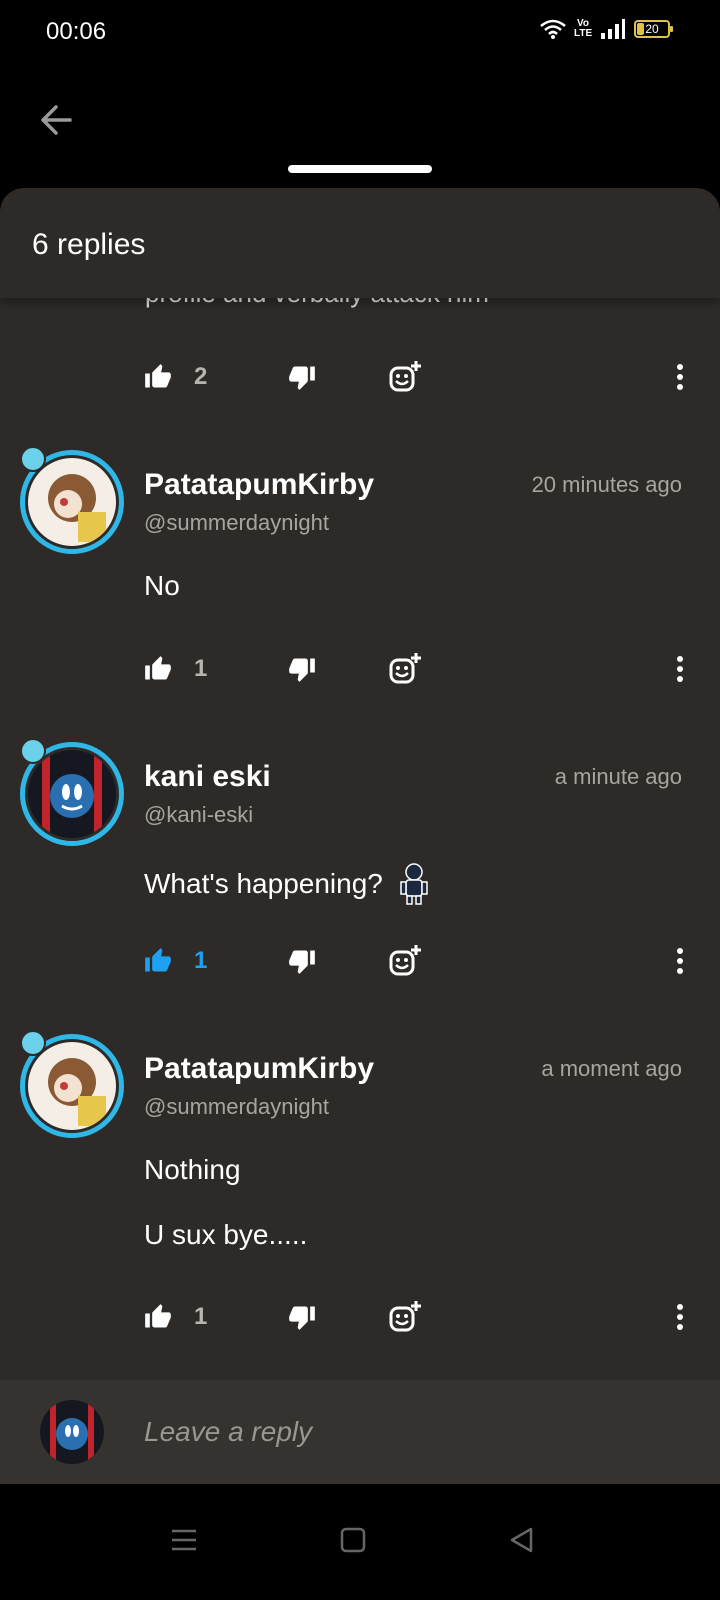 This screenshot has height=1600, width=720. What do you see at coordinates (263, 883) in the screenshot?
I see `comment-text: What's happening?` at bounding box center [263, 883].